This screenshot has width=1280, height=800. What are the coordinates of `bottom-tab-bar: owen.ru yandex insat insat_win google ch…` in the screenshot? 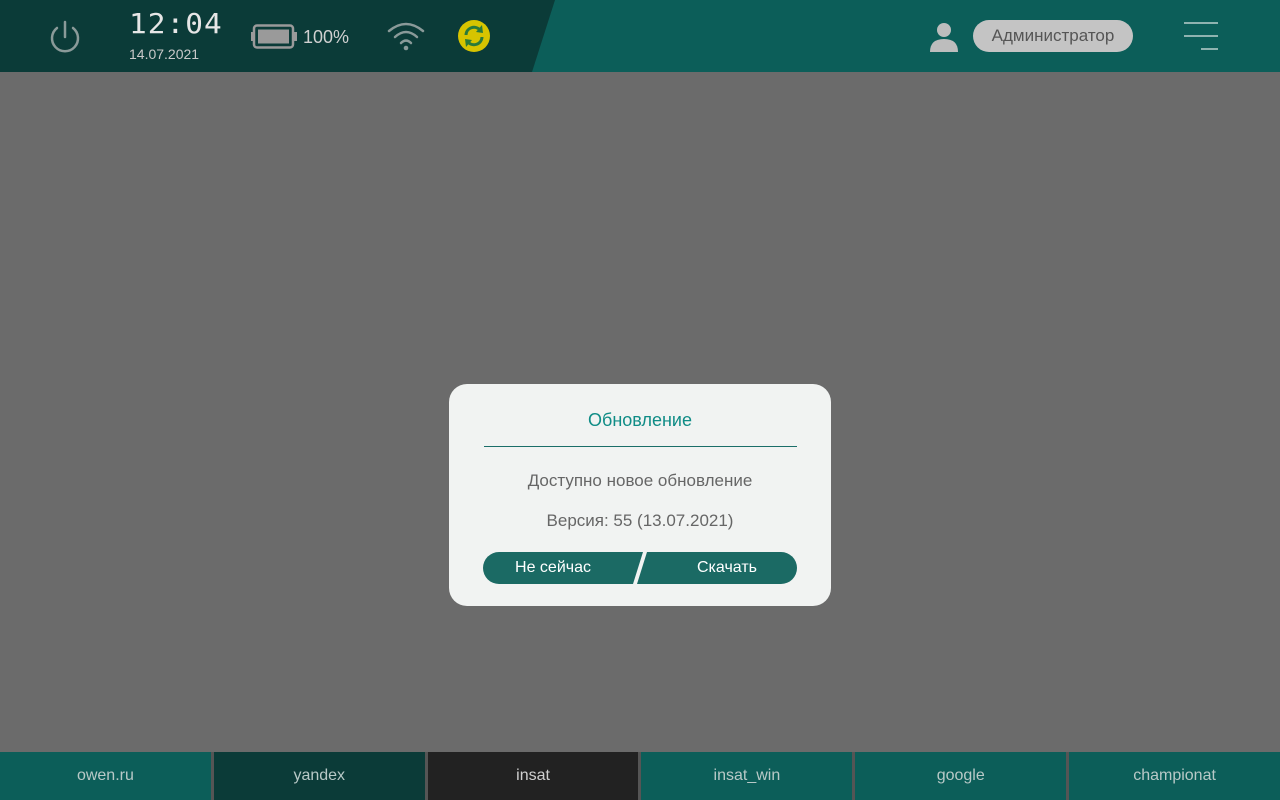 It's located at (640, 776).